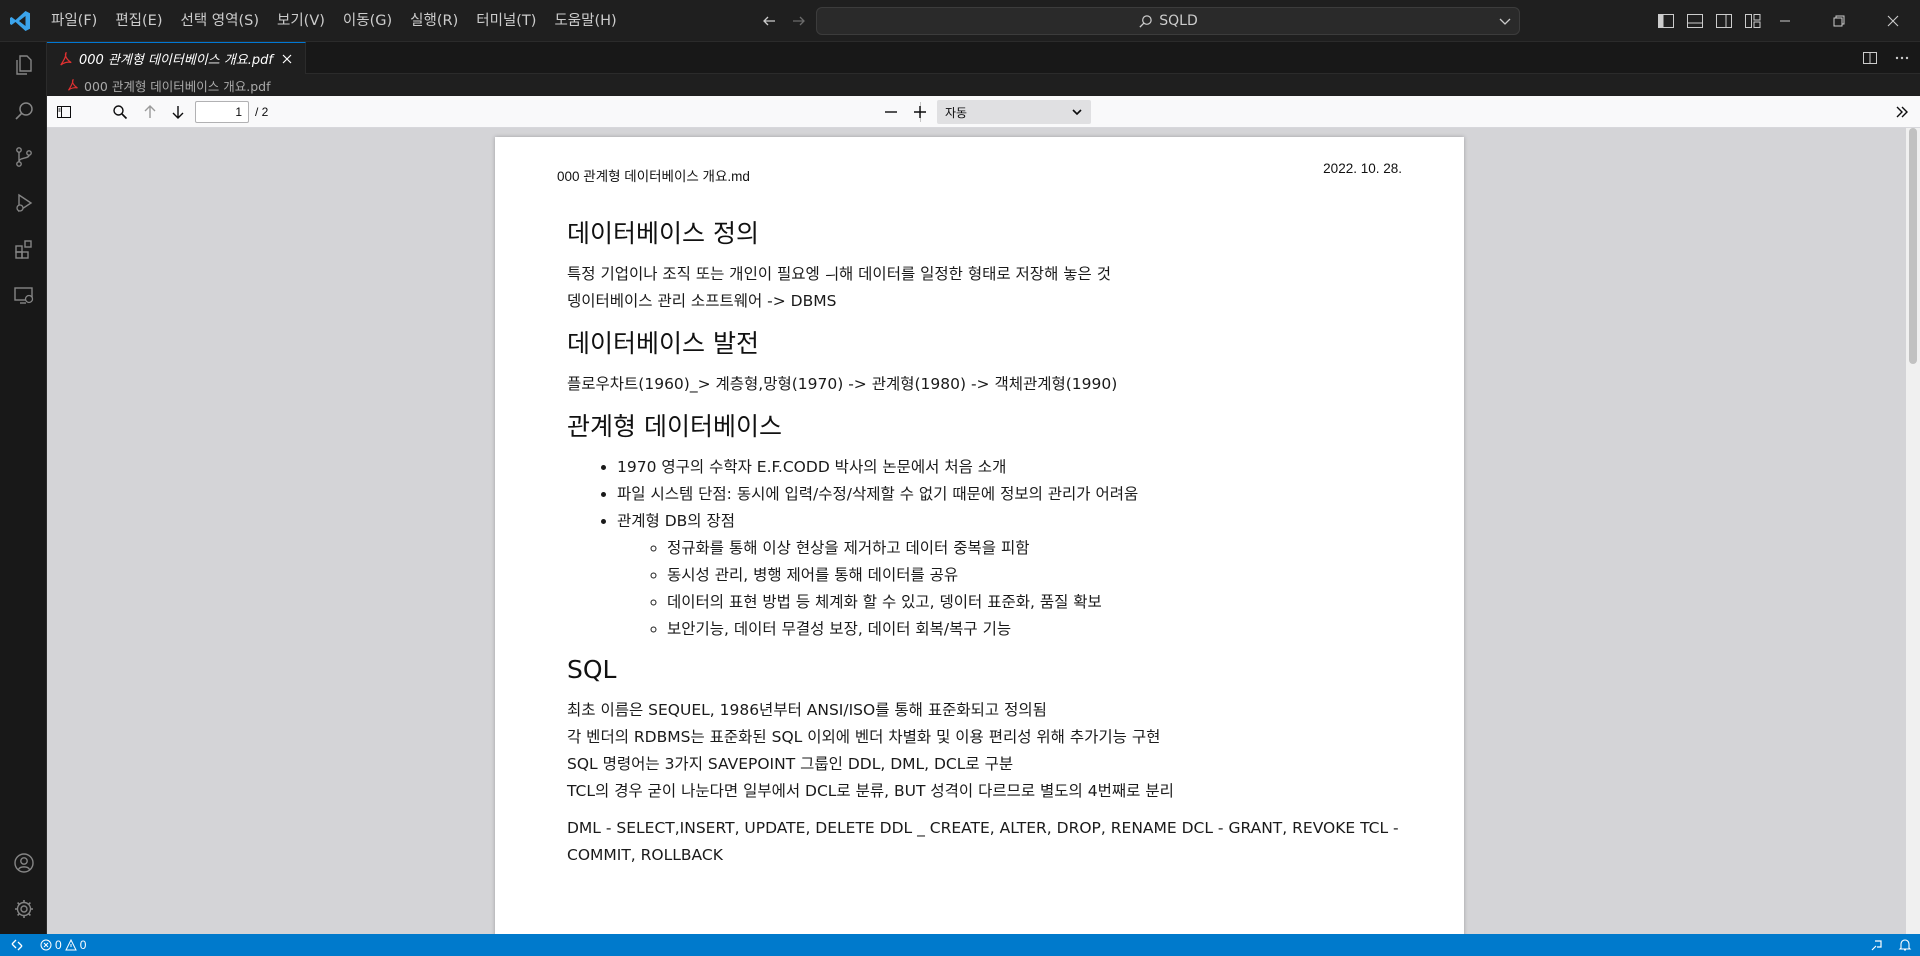 Image resolution: width=1920 pixels, height=956 pixels. Describe the element at coordinates (506, 21) in the screenshot. I see `menu-terminal: 터미널(T)` at that location.